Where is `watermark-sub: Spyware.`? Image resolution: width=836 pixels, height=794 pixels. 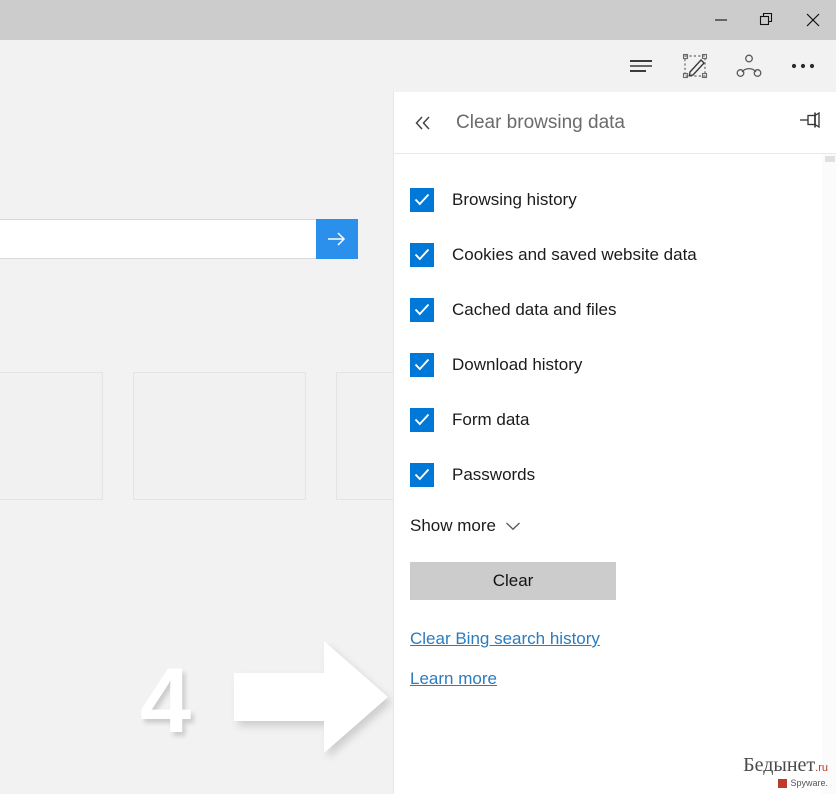
watermark-sub: Spyware. is located at coordinates (809, 783).